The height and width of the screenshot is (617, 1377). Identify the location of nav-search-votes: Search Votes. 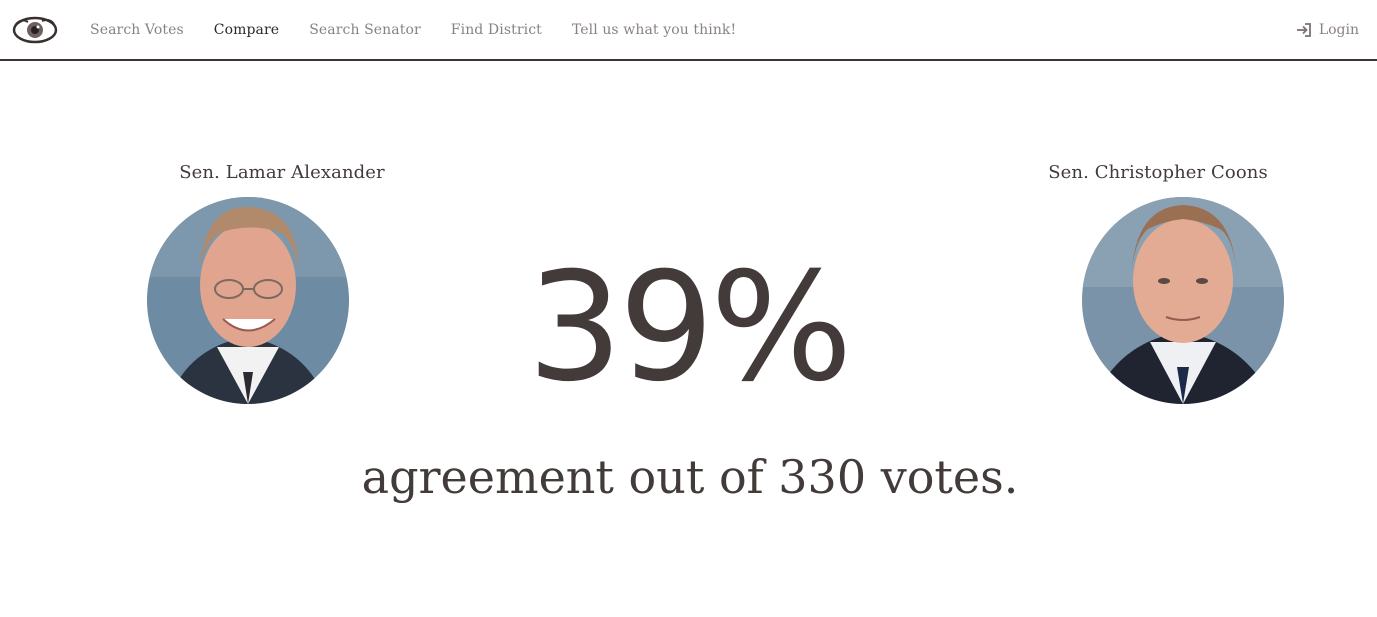
(137, 30).